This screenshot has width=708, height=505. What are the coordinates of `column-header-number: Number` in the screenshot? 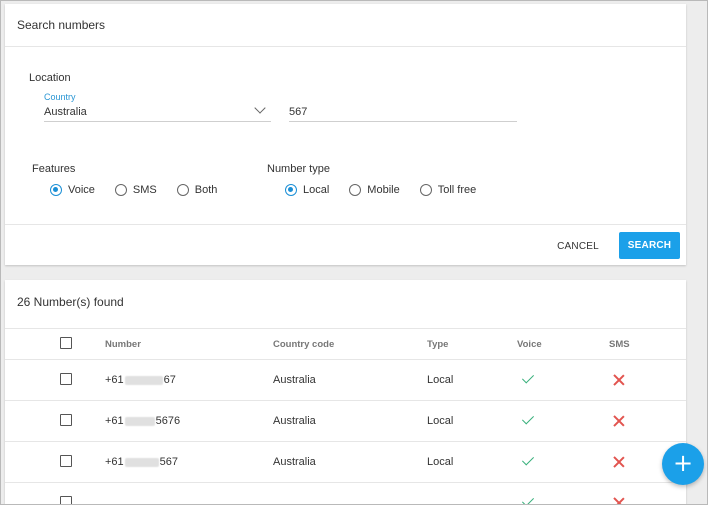 It's located at (123, 344).